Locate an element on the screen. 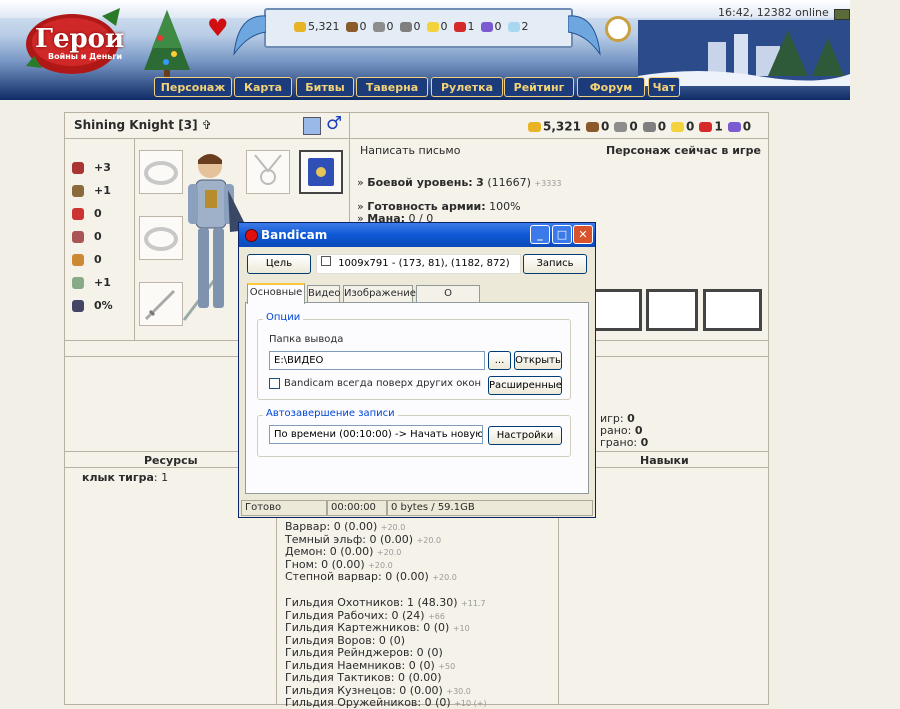 The width and height of the screenshot is (900, 709). status-size: 0 bytes / 59.1GB is located at coordinates (490, 508).